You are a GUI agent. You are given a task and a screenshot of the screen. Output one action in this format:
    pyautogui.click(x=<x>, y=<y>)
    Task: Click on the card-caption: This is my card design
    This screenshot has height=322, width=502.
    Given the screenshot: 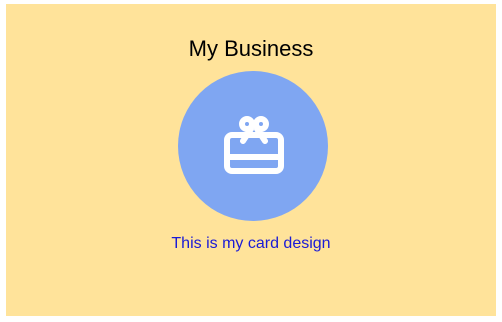 What is the action you would take?
    pyautogui.click(x=251, y=243)
    